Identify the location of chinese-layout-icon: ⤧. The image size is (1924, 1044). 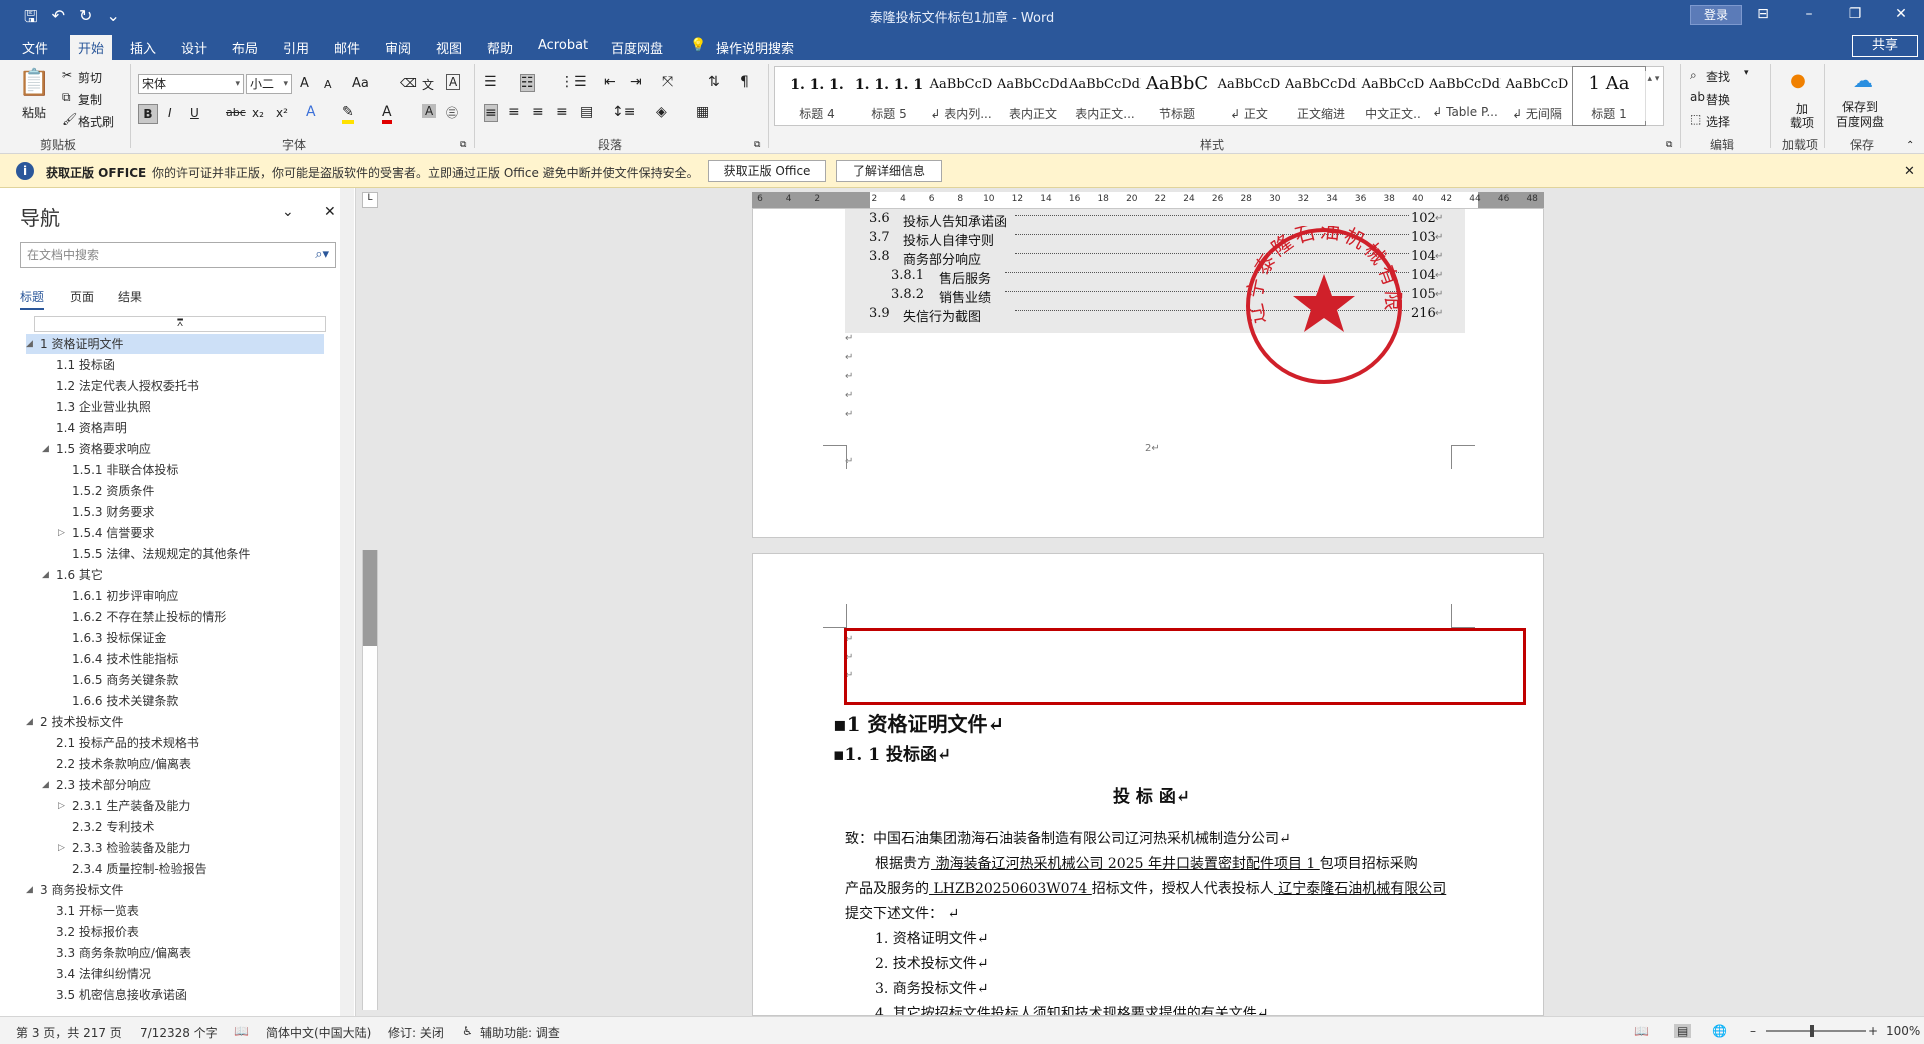
(667, 82).